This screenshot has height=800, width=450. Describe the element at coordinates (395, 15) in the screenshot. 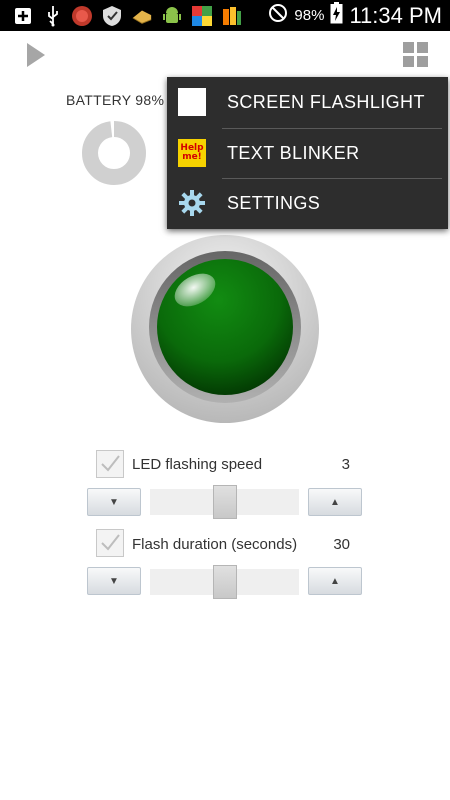

I see `clock: 11:34 PM` at that location.